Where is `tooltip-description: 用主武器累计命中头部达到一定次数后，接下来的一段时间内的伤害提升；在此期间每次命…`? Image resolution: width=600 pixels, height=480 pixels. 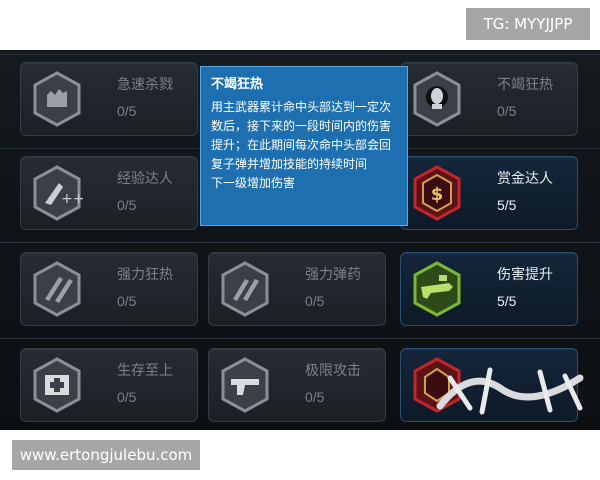
tooltip-description: 用主武器累计命中头部达到一定次数后，接下来的一段时间内的伤害提升；在此期间每次命… is located at coordinates (301, 135).